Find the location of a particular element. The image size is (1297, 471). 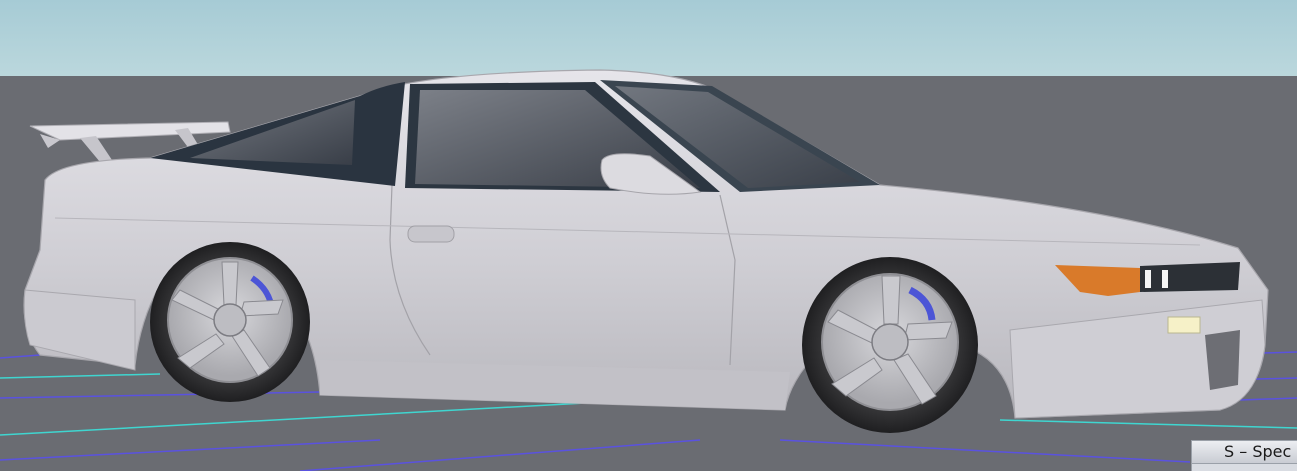

front-wheel is located at coordinates (890, 345).